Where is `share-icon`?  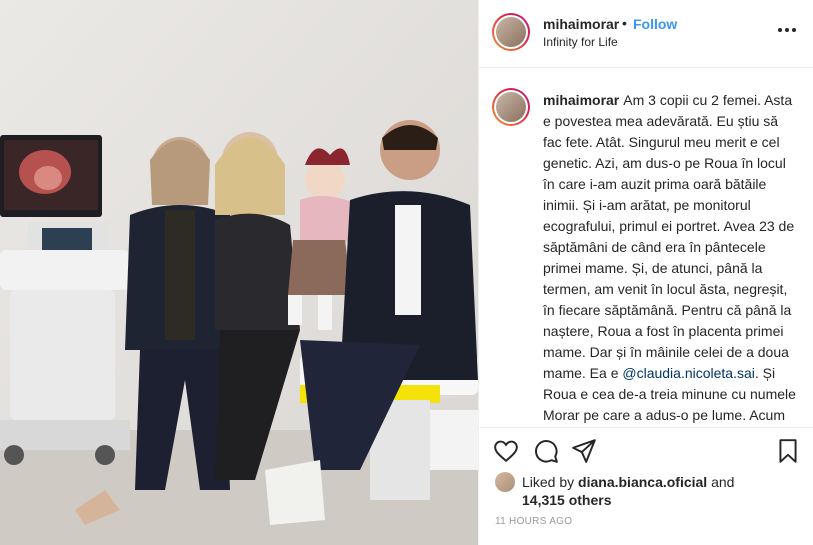
share-icon is located at coordinates (584, 451).